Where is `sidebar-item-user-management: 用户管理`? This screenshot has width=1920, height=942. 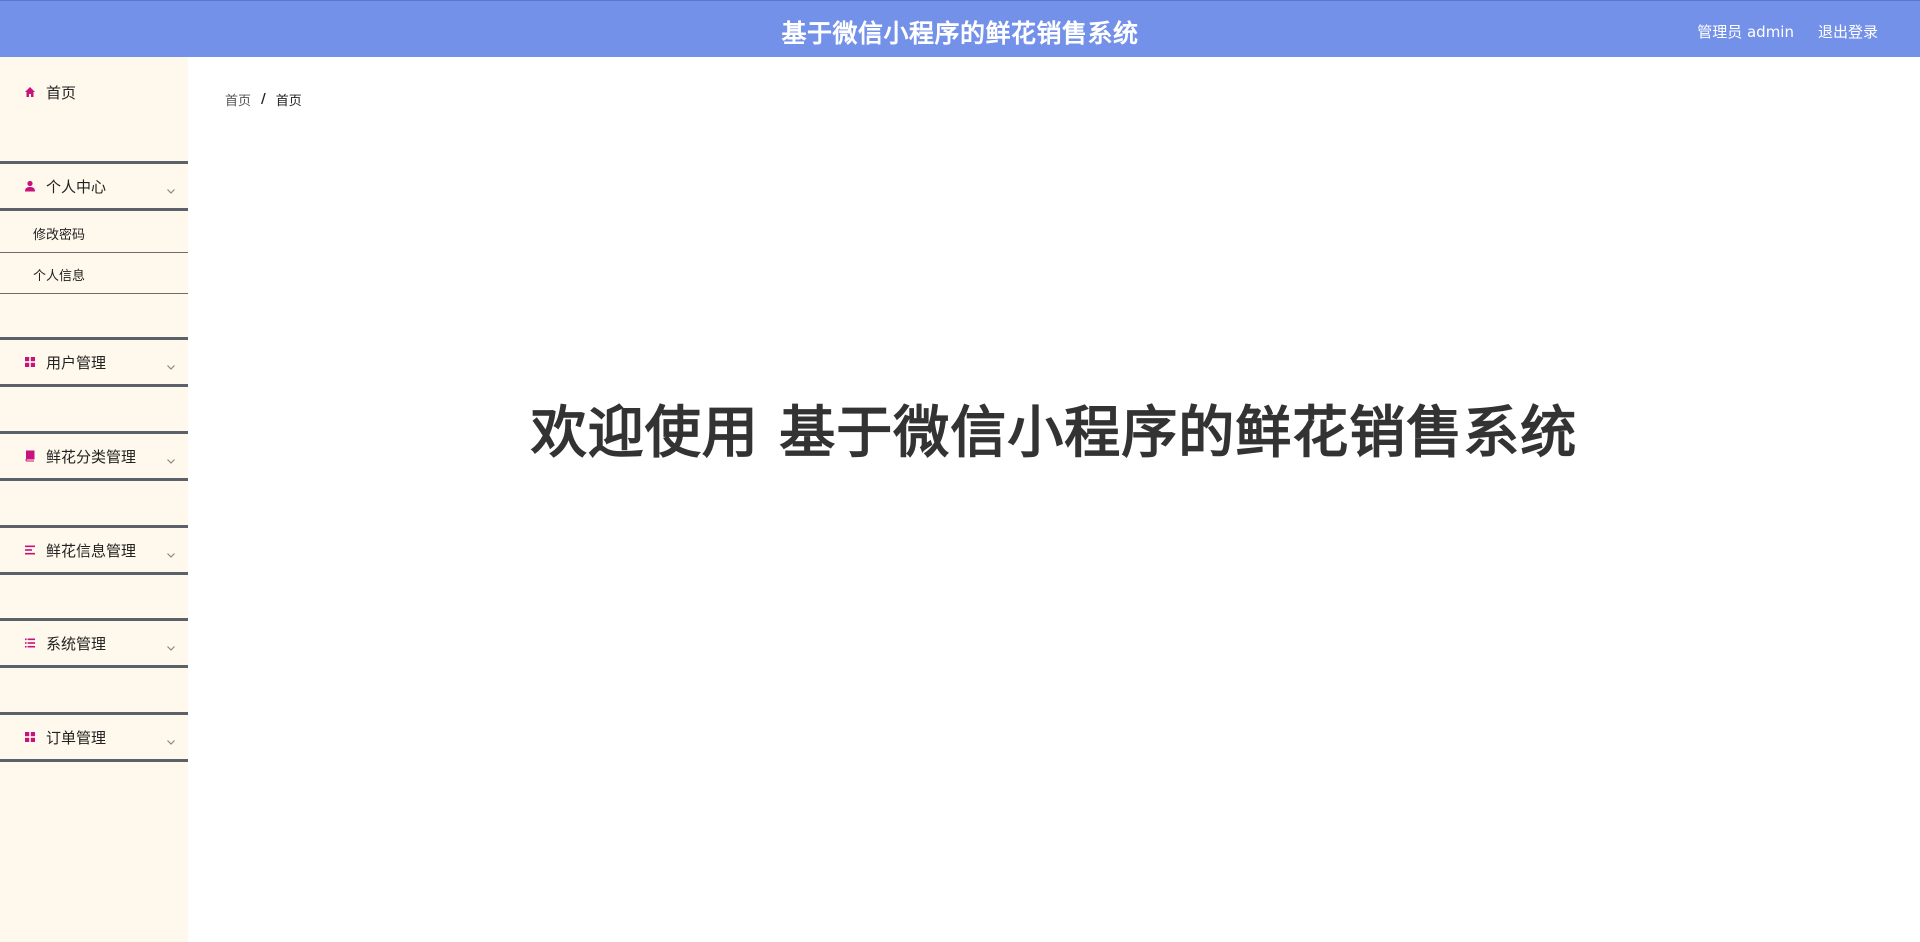 sidebar-item-user-management: 用户管理 is located at coordinates (94, 362).